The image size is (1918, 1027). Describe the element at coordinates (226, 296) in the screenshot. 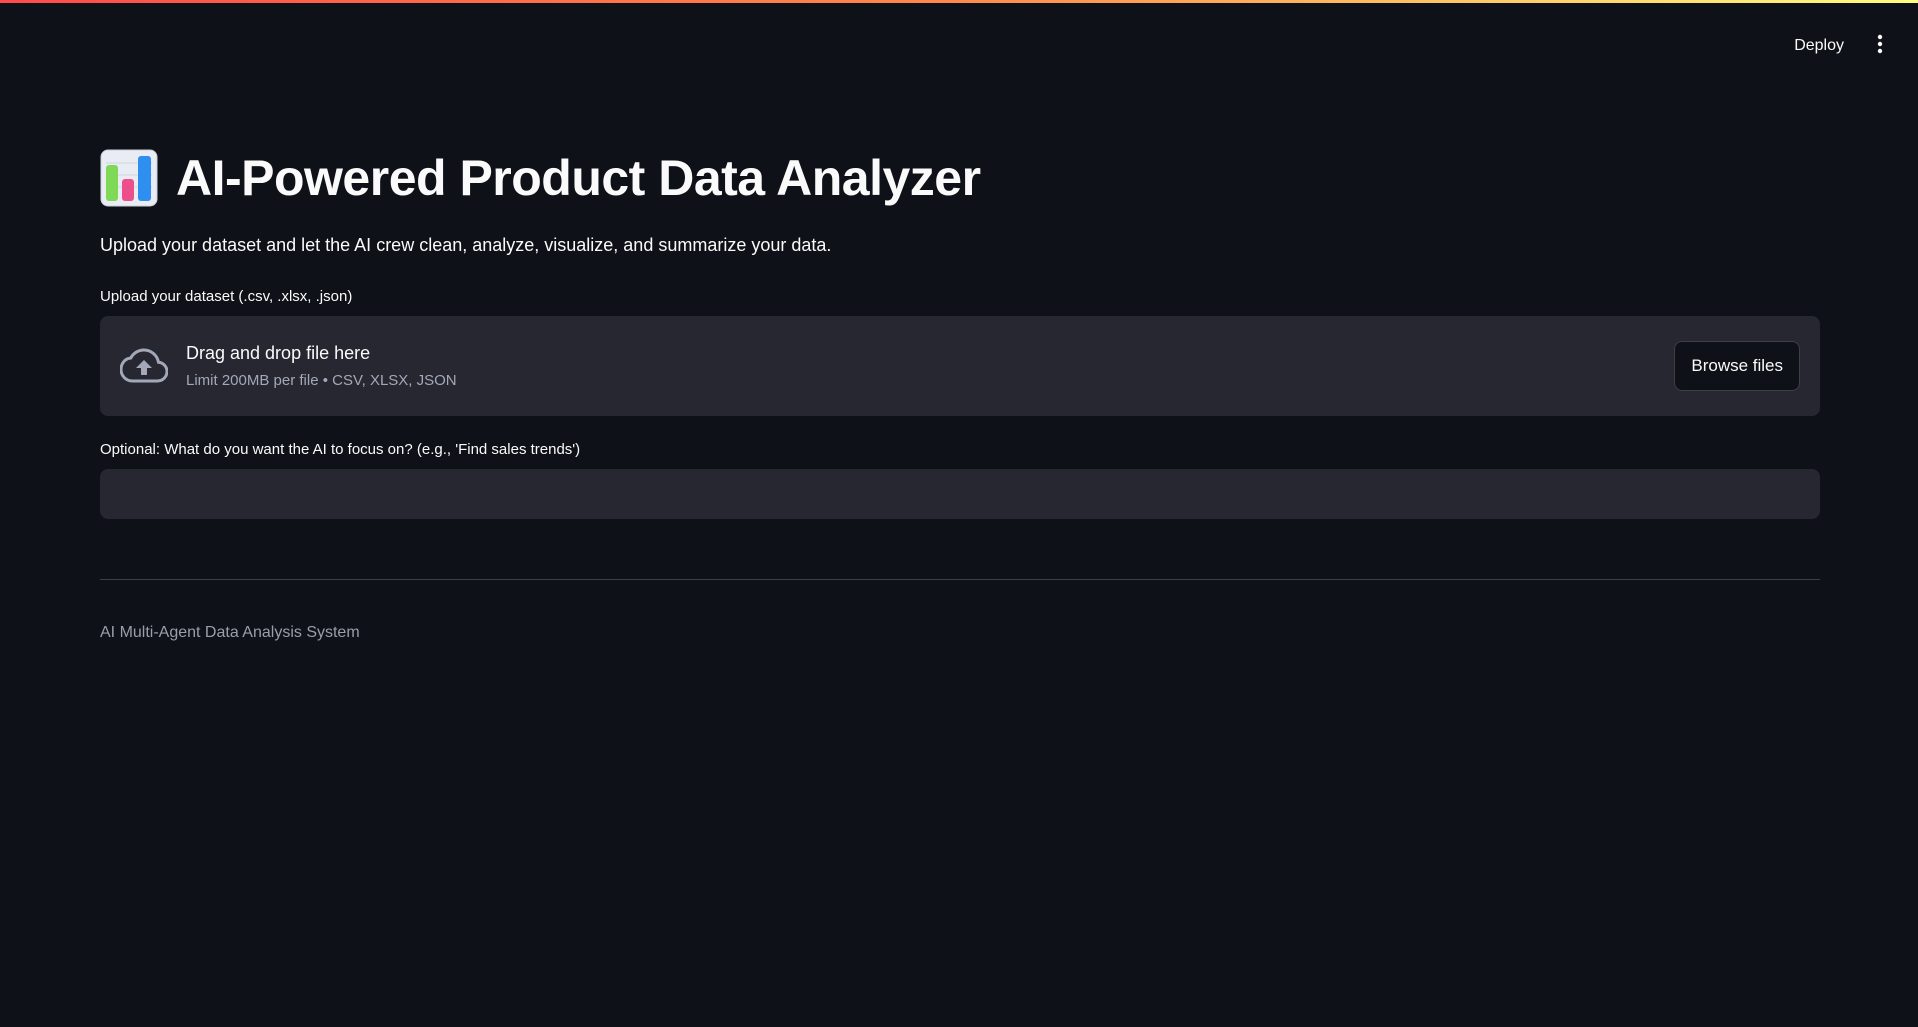

I see `upload-label: Upload your dataset (.csv, .xlsx, .json)` at that location.